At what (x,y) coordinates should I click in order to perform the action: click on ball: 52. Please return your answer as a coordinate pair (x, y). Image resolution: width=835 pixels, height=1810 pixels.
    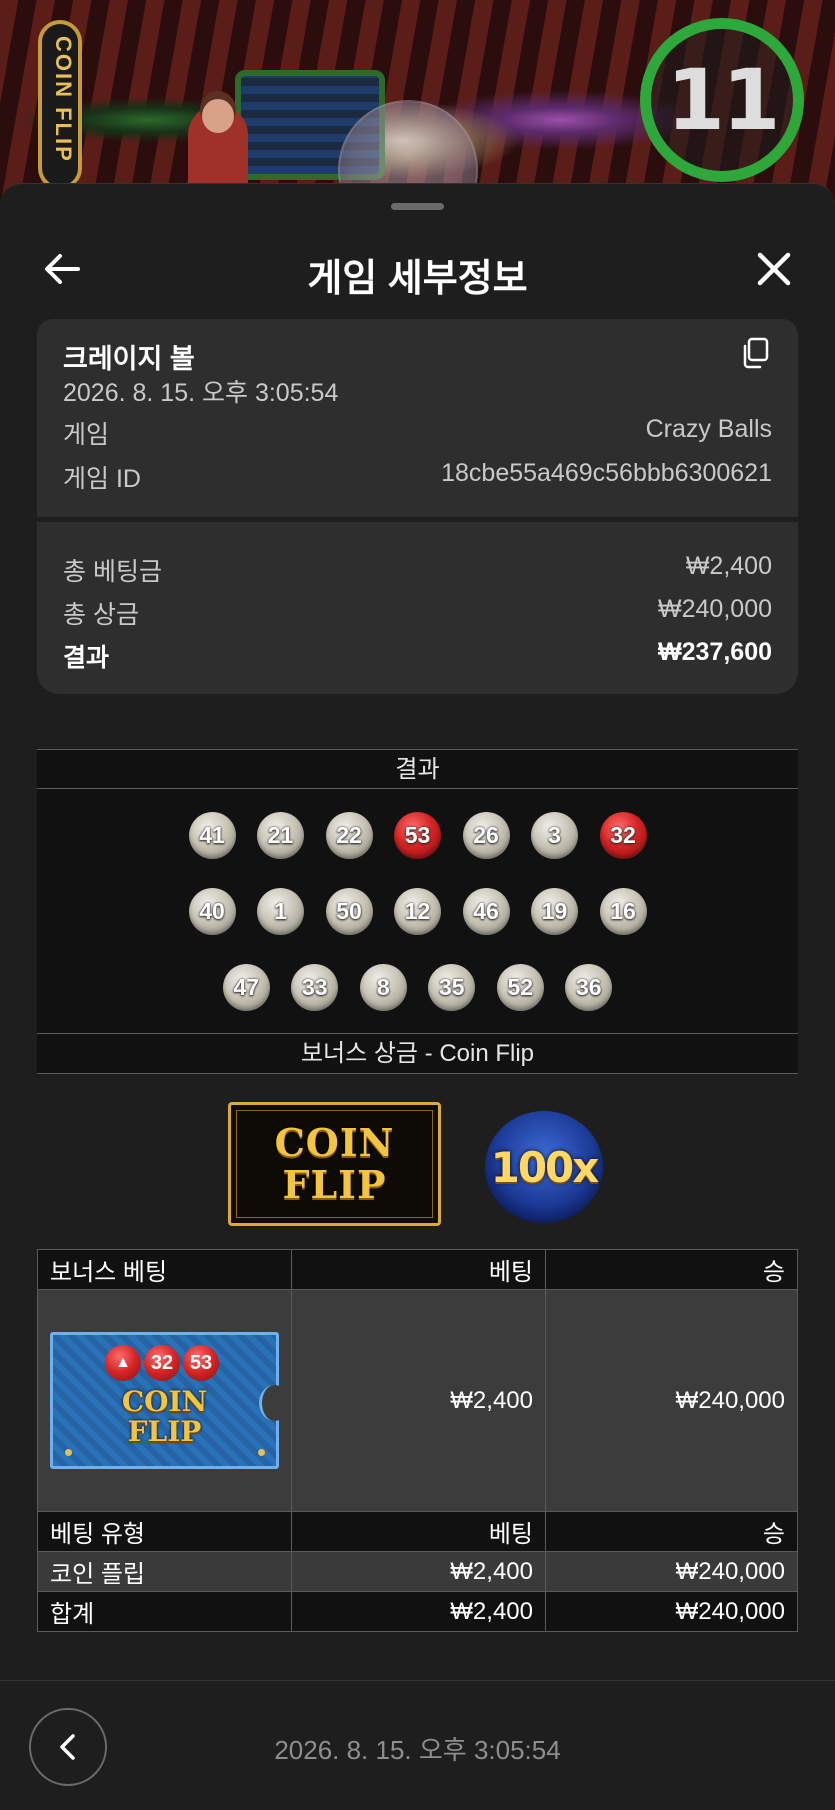
    Looking at the image, I should click on (520, 987).